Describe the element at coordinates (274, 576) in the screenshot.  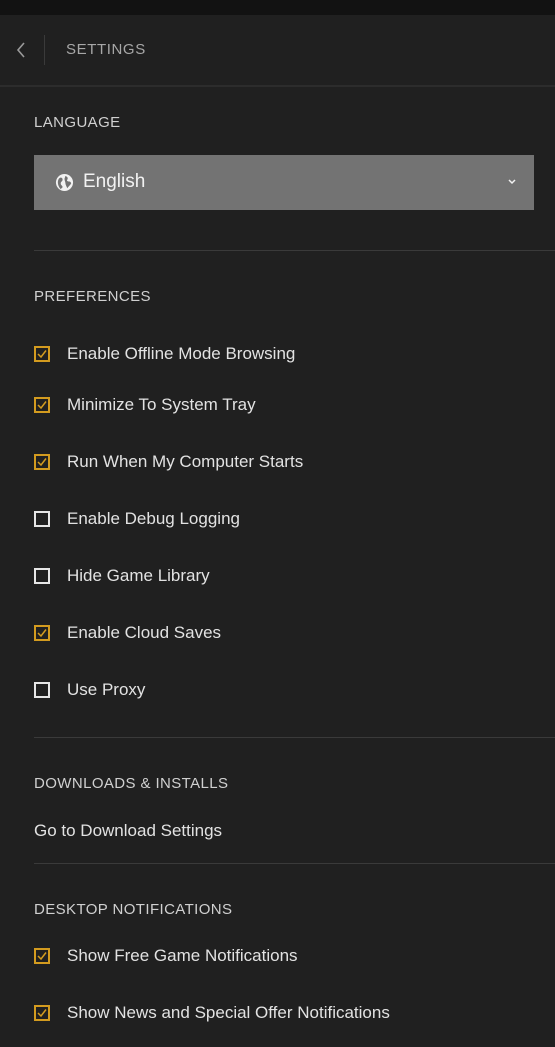
I see `pref-hide-library: Hide Game Library` at that location.